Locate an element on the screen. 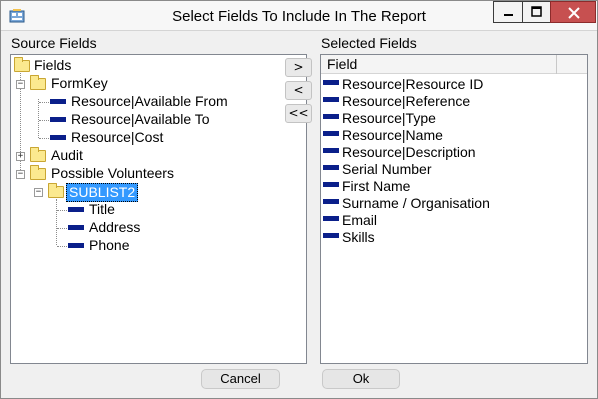 Image resolution: width=598 pixels, height=399 pixels. column-header-field: Field is located at coordinates (439, 64).